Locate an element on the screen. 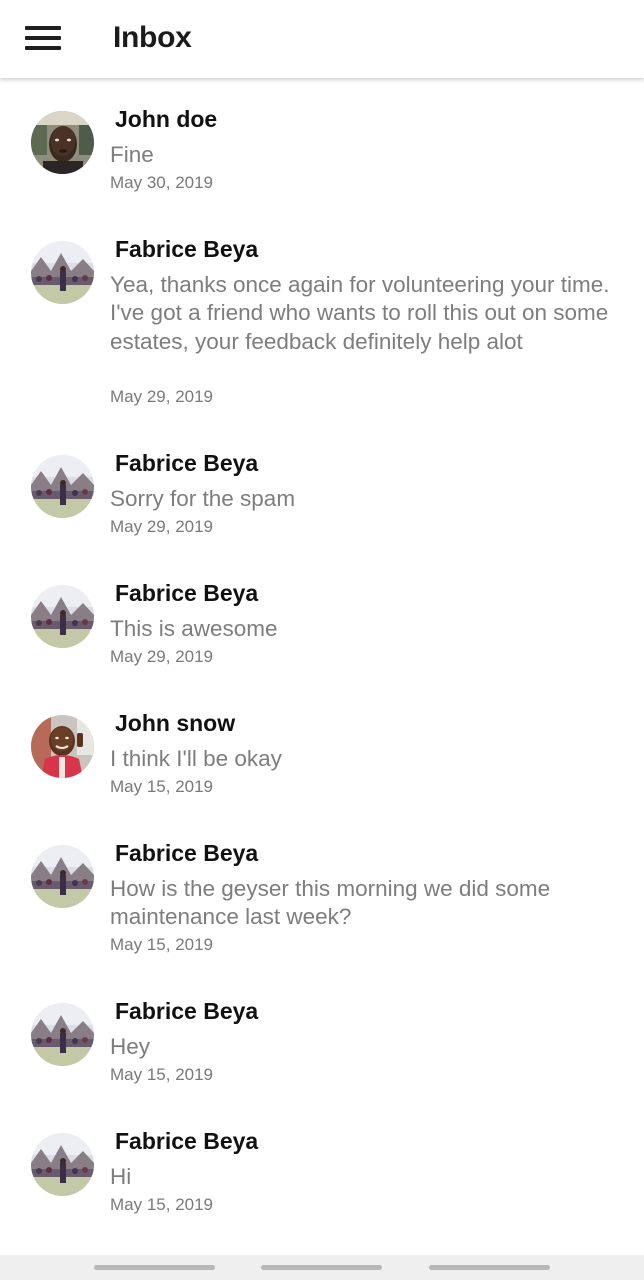  message-list-item: John doe Fine May 30, 2019 is located at coordinates (322, 145).